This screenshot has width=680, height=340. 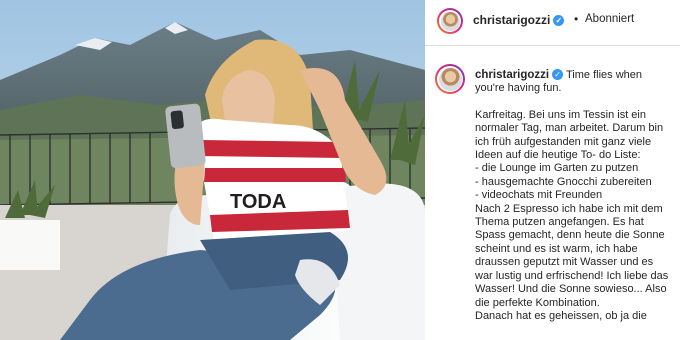 I want to click on post-header: christarigozzi ✓ • Abonniert, so click(x=552, y=23).